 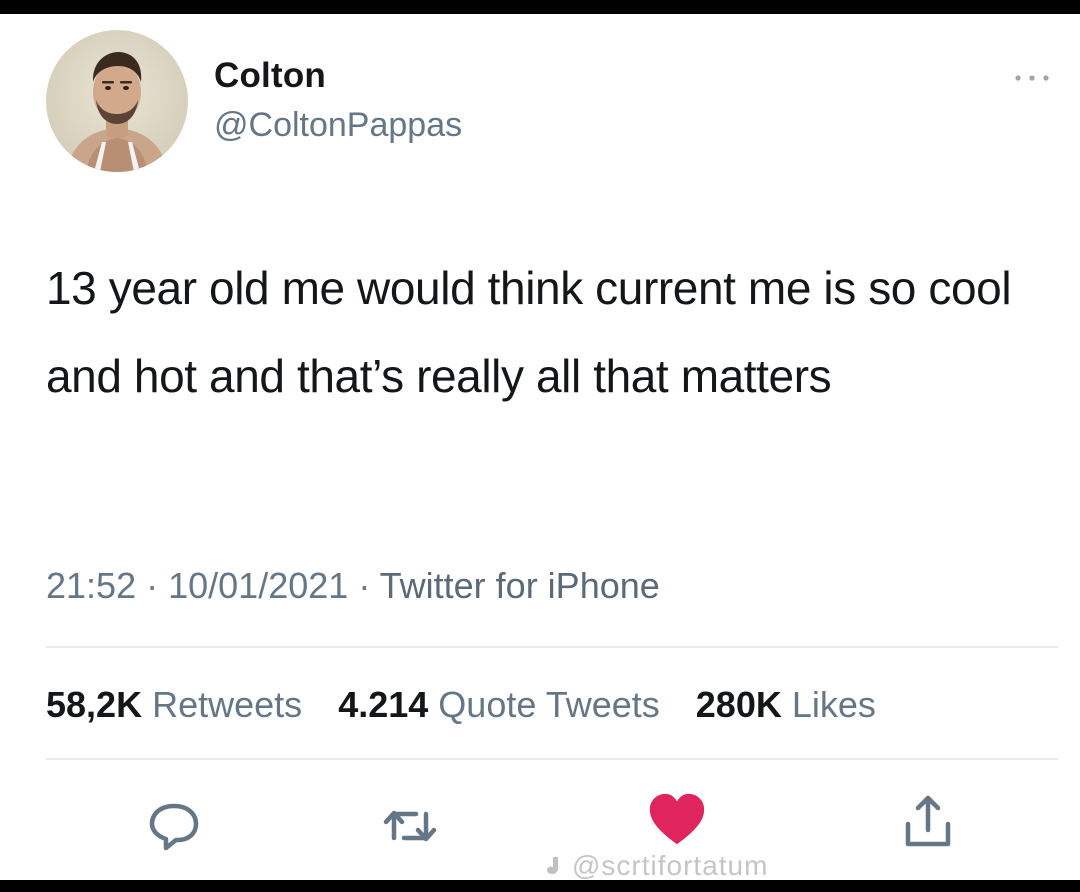 I want to click on retweet-button, so click(x=410, y=826).